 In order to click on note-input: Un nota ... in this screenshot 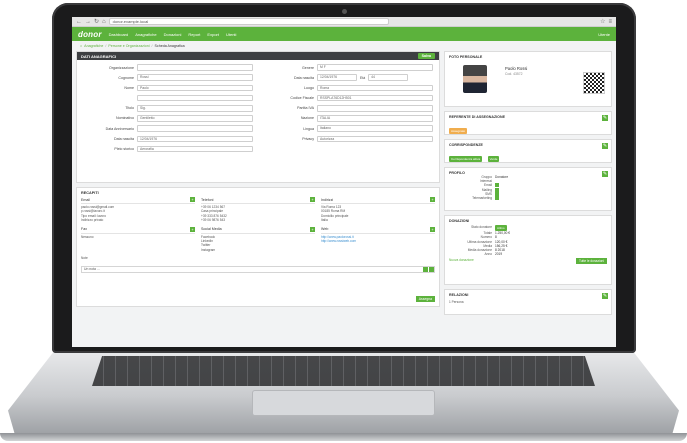, I will do `click(258, 269)`.